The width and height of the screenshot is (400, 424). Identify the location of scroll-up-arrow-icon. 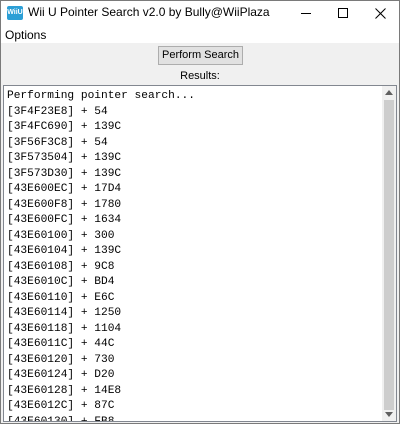
(389, 92).